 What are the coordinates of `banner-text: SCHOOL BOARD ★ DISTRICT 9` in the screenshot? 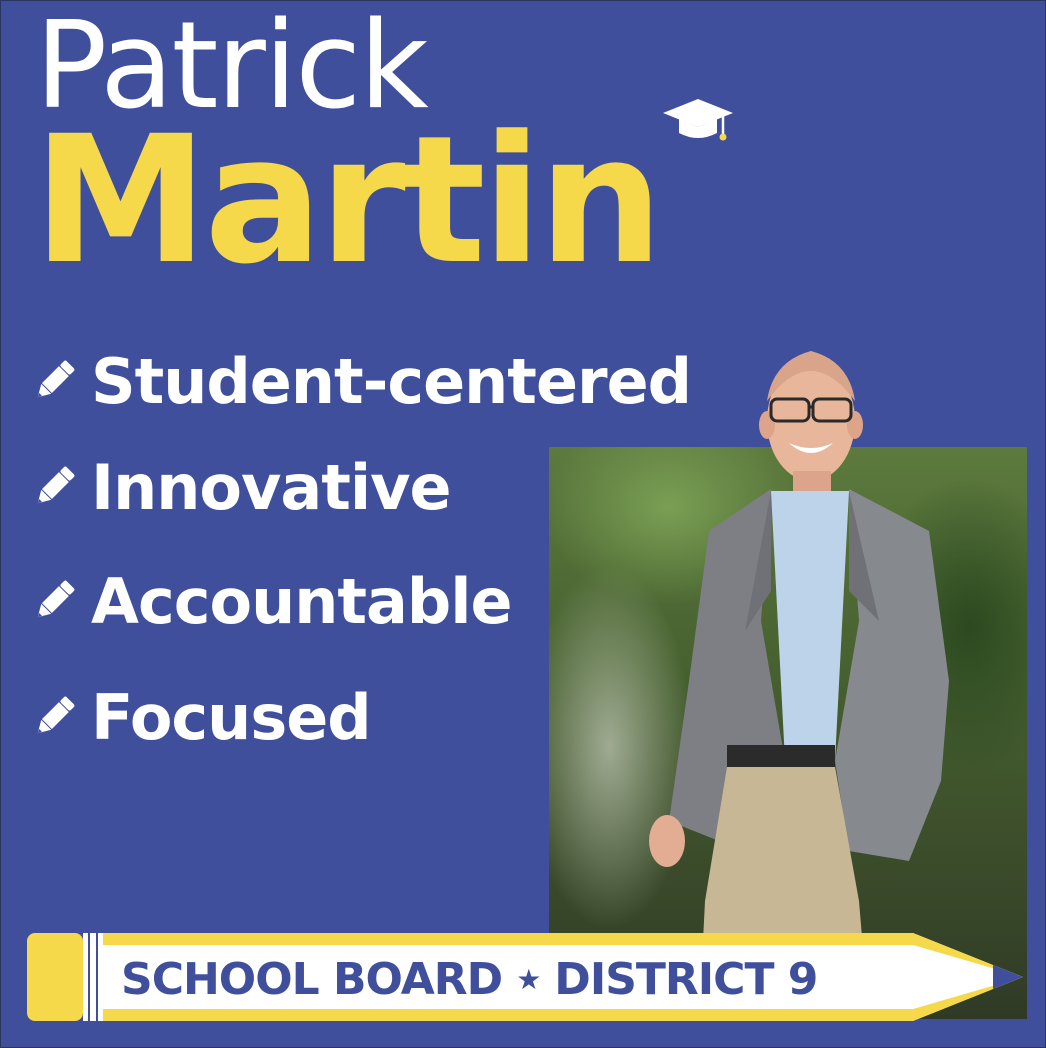 It's located at (511, 979).